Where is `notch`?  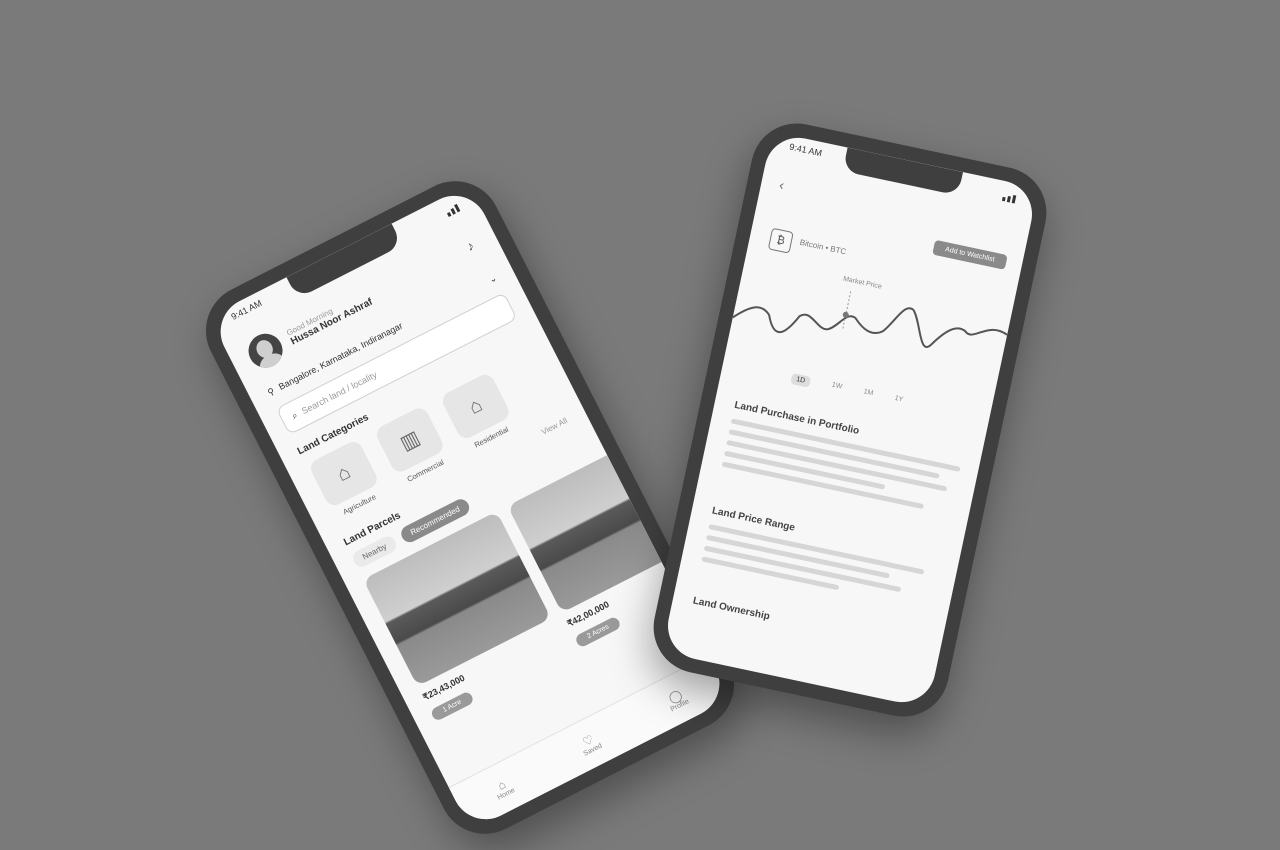 notch is located at coordinates (903, 171).